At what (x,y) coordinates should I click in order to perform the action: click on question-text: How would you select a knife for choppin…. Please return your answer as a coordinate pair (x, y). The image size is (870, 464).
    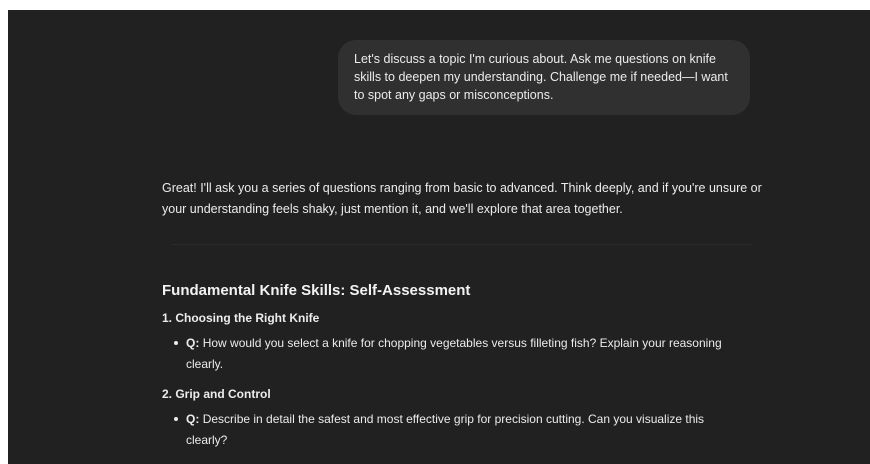
    Looking at the image, I should click on (454, 353).